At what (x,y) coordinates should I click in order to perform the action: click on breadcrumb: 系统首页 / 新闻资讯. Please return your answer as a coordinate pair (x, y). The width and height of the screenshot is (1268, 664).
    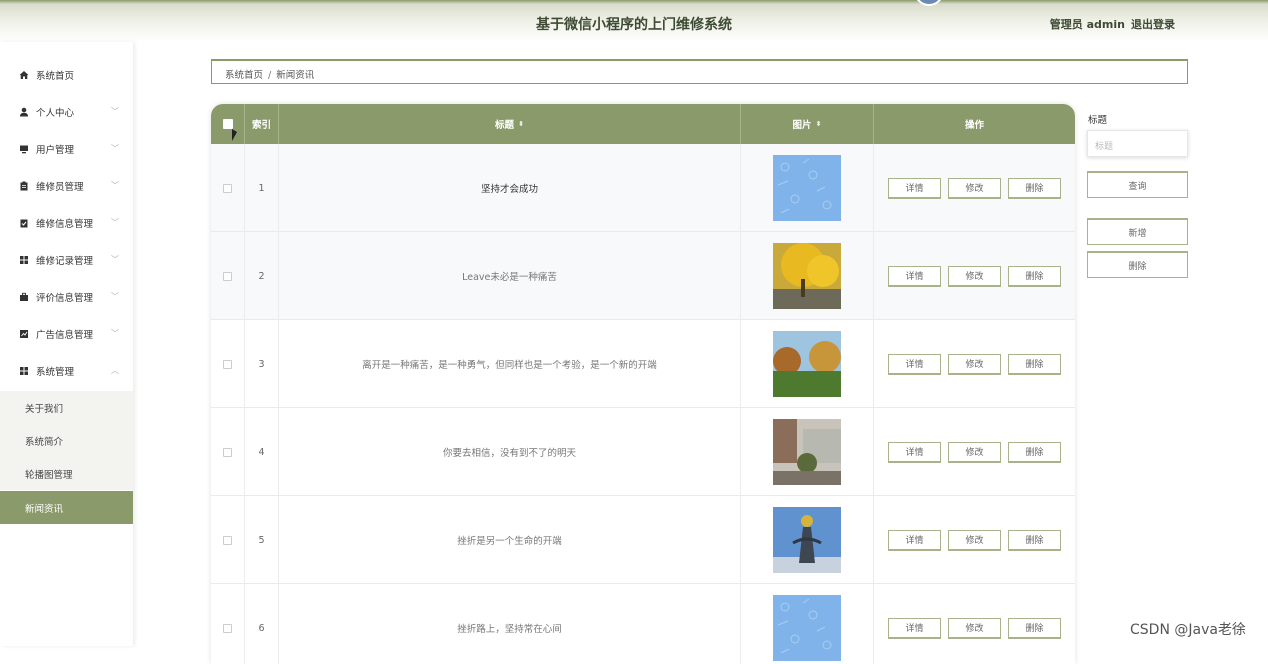
    Looking at the image, I should click on (699, 71).